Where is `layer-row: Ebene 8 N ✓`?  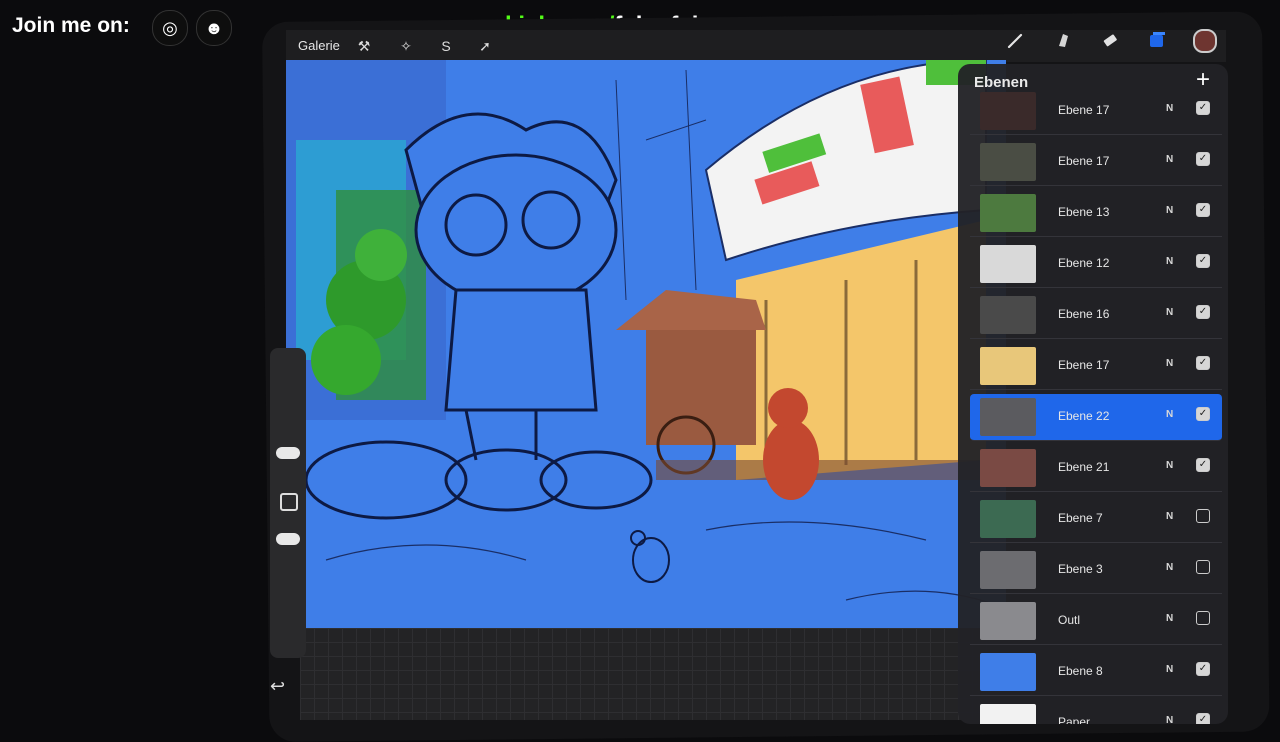 layer-row: Ebene 8 N ✓ is located at coordinates (1096, 672).